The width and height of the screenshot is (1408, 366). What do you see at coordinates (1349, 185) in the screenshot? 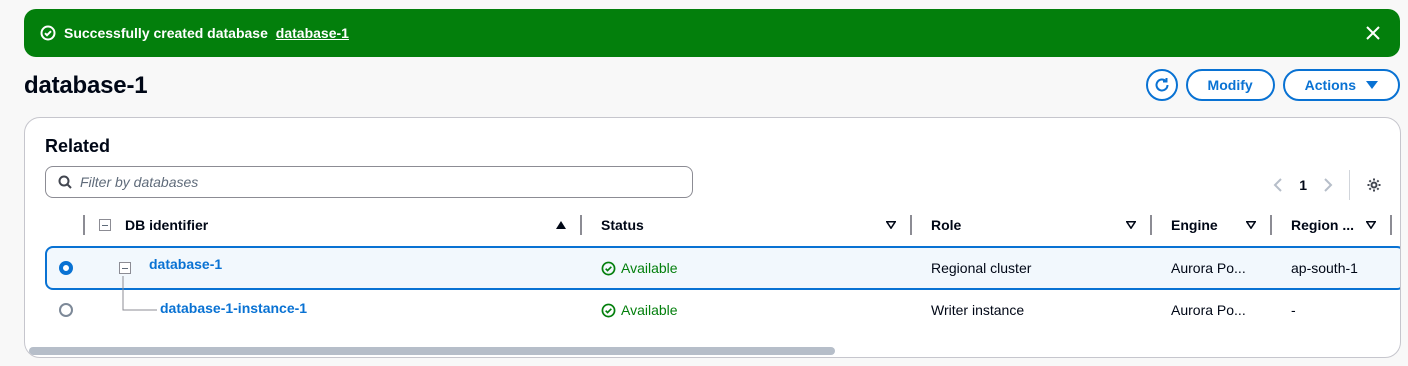
I see `pager-divider` at bounding box center [1349, 185].